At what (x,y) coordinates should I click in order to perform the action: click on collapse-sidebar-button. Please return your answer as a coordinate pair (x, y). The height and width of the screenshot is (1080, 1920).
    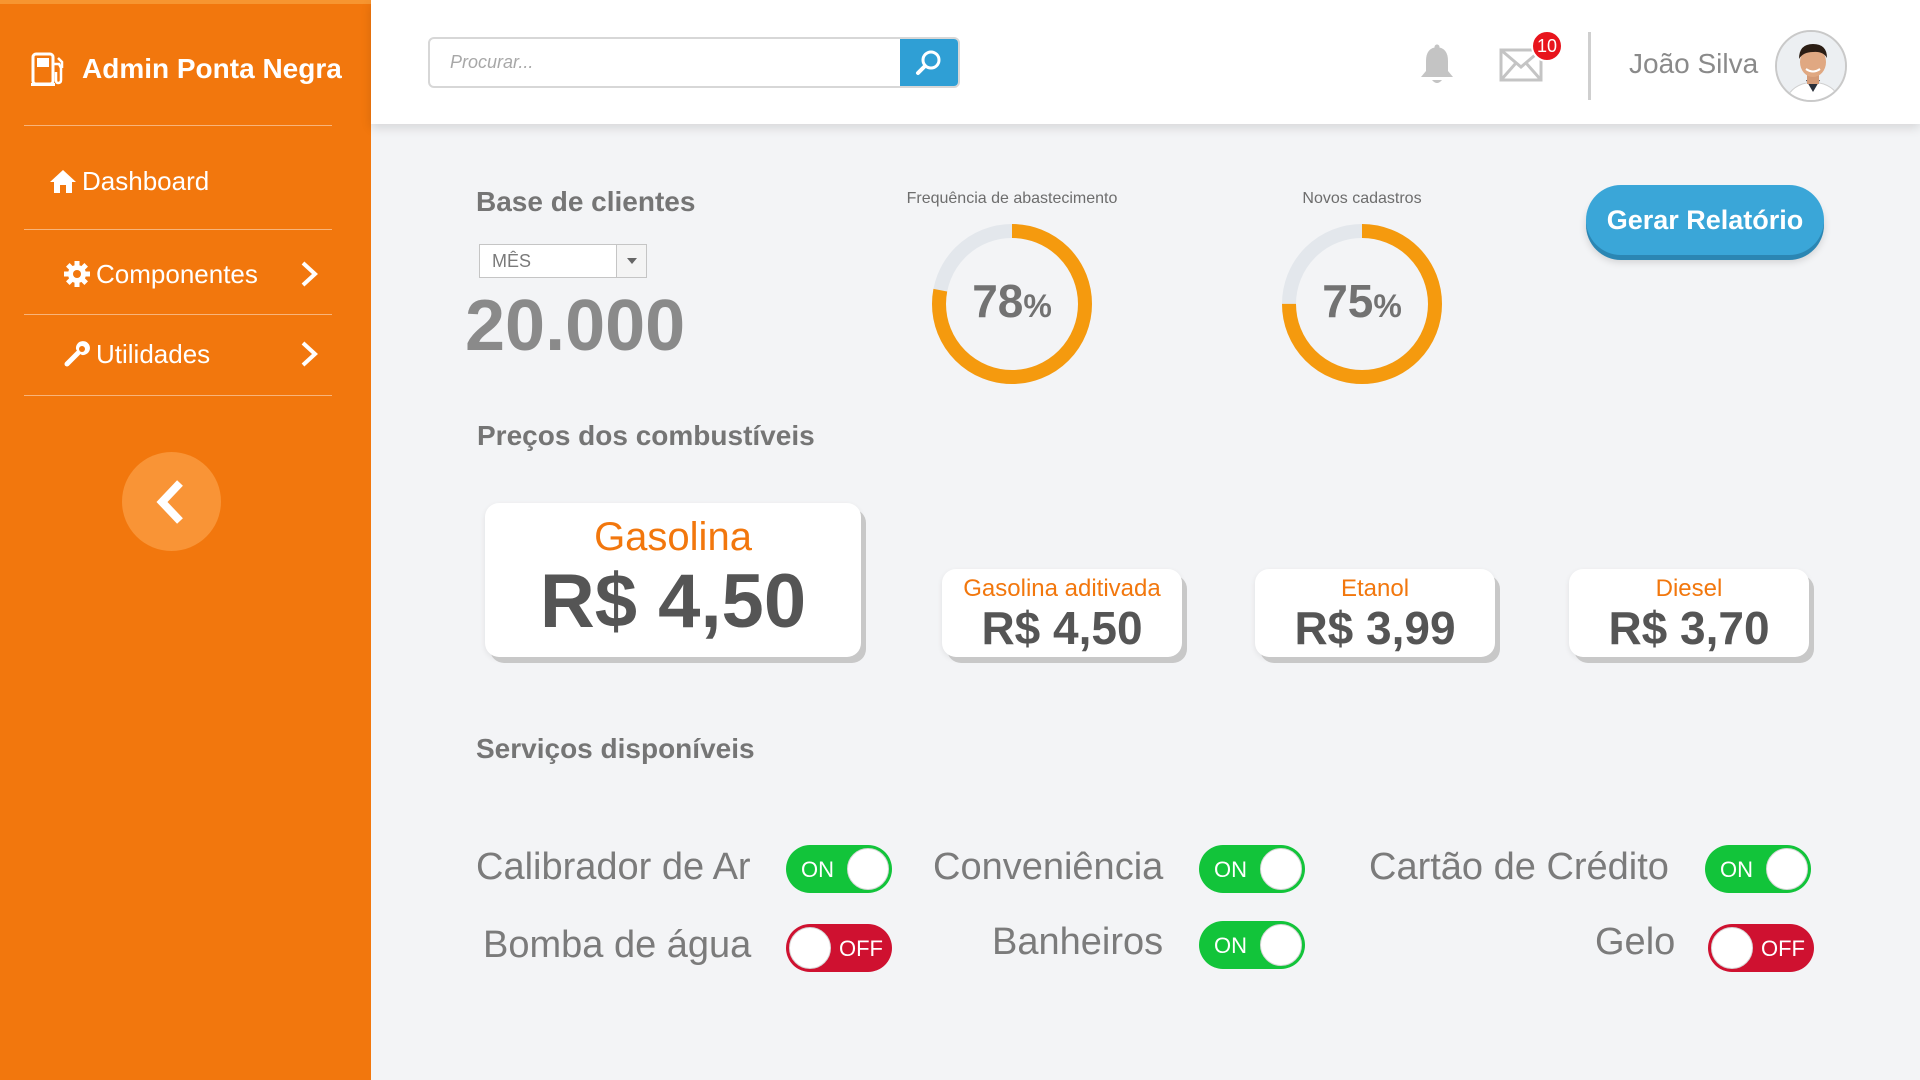
    Looking at the image, I should click on (171, 501).